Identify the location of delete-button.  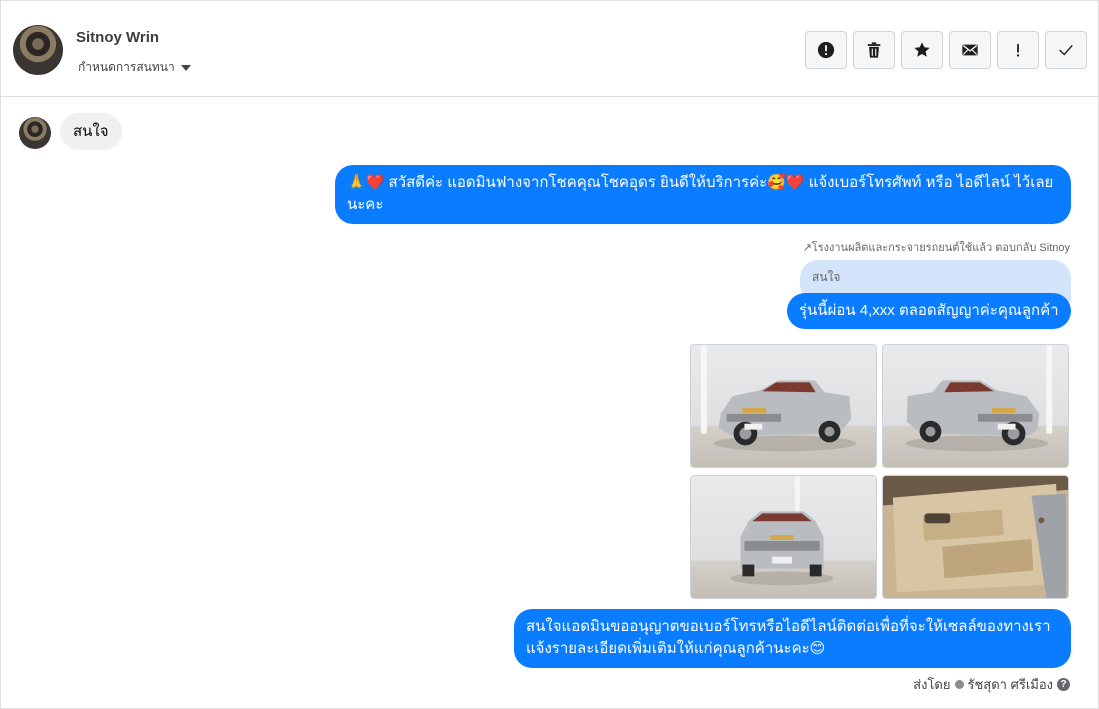
(874, 50).